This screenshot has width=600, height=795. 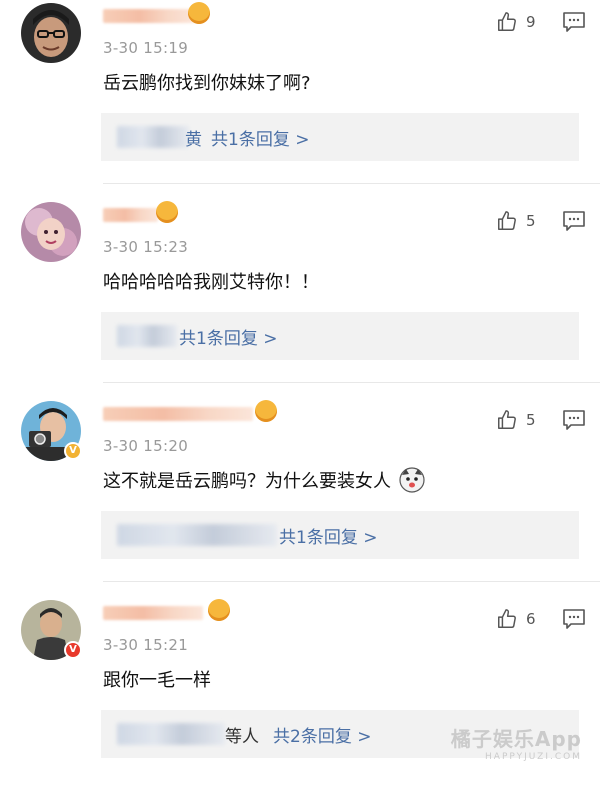 I want to click on like-button: 6, so click(x=516, y=619).